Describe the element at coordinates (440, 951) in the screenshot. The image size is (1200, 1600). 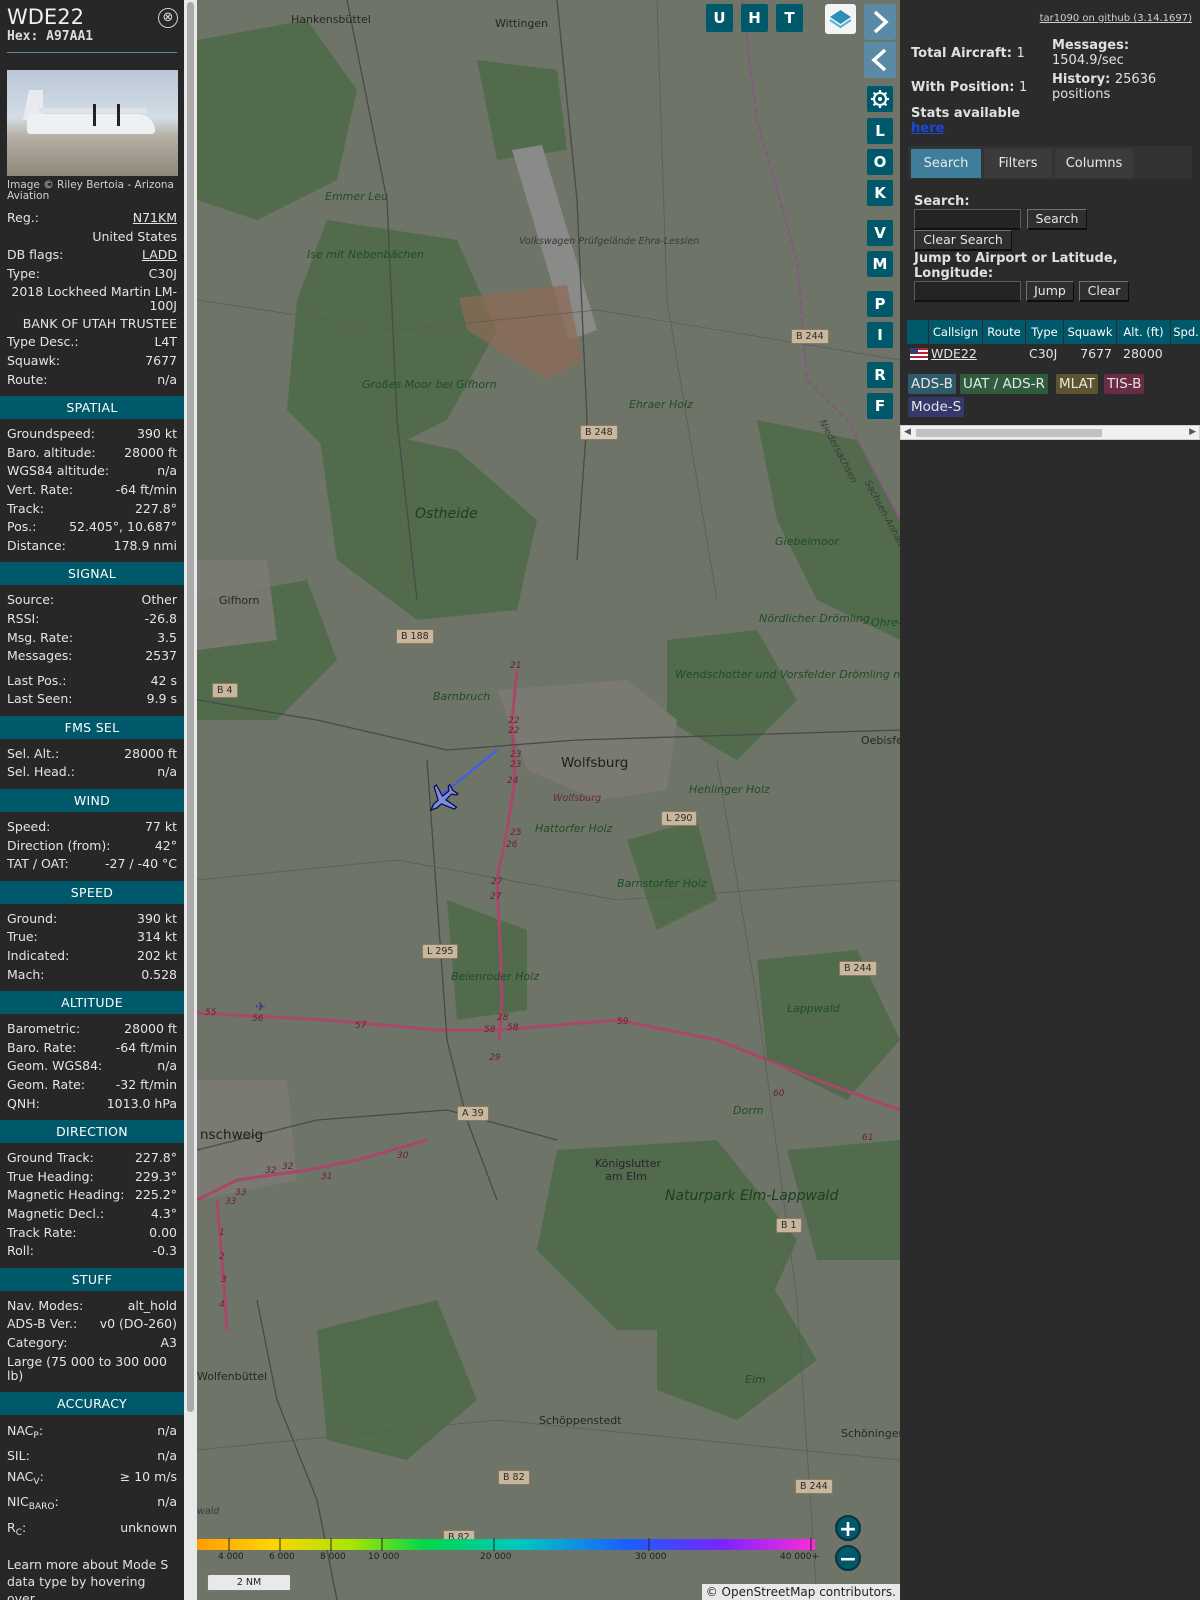
I see `road-label: L 295` at that location.